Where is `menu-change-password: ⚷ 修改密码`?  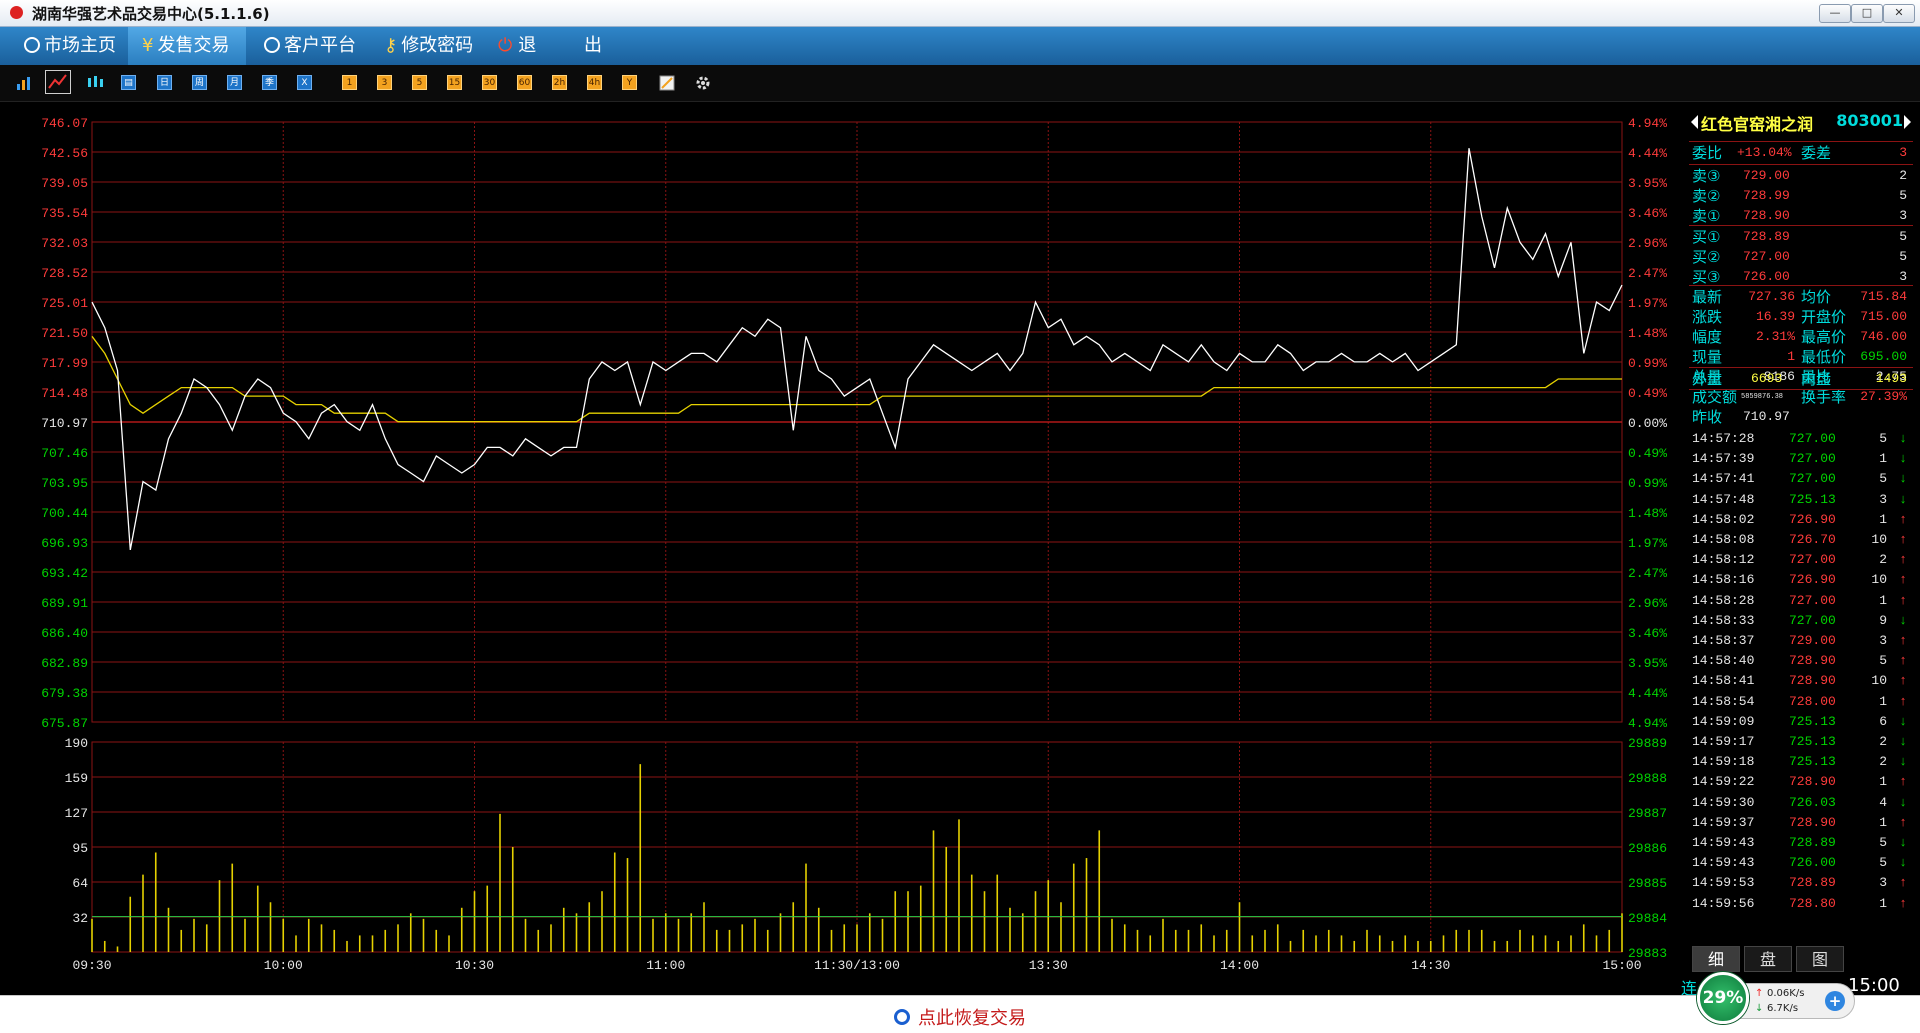
menu-change-password: ⚷ 修改密码 is located at coordinates (434, 46).